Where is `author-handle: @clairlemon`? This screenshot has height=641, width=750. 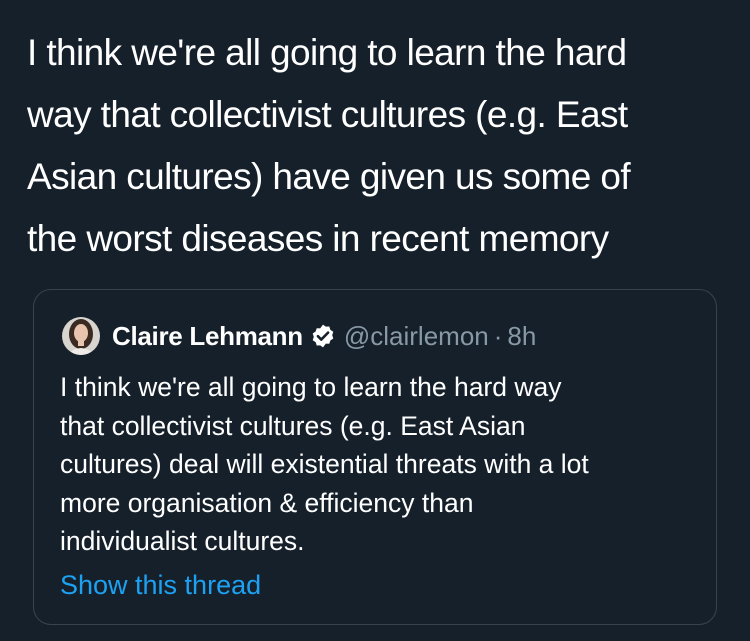
author-handle: @clairlemon is located at coordinates (416, 336).